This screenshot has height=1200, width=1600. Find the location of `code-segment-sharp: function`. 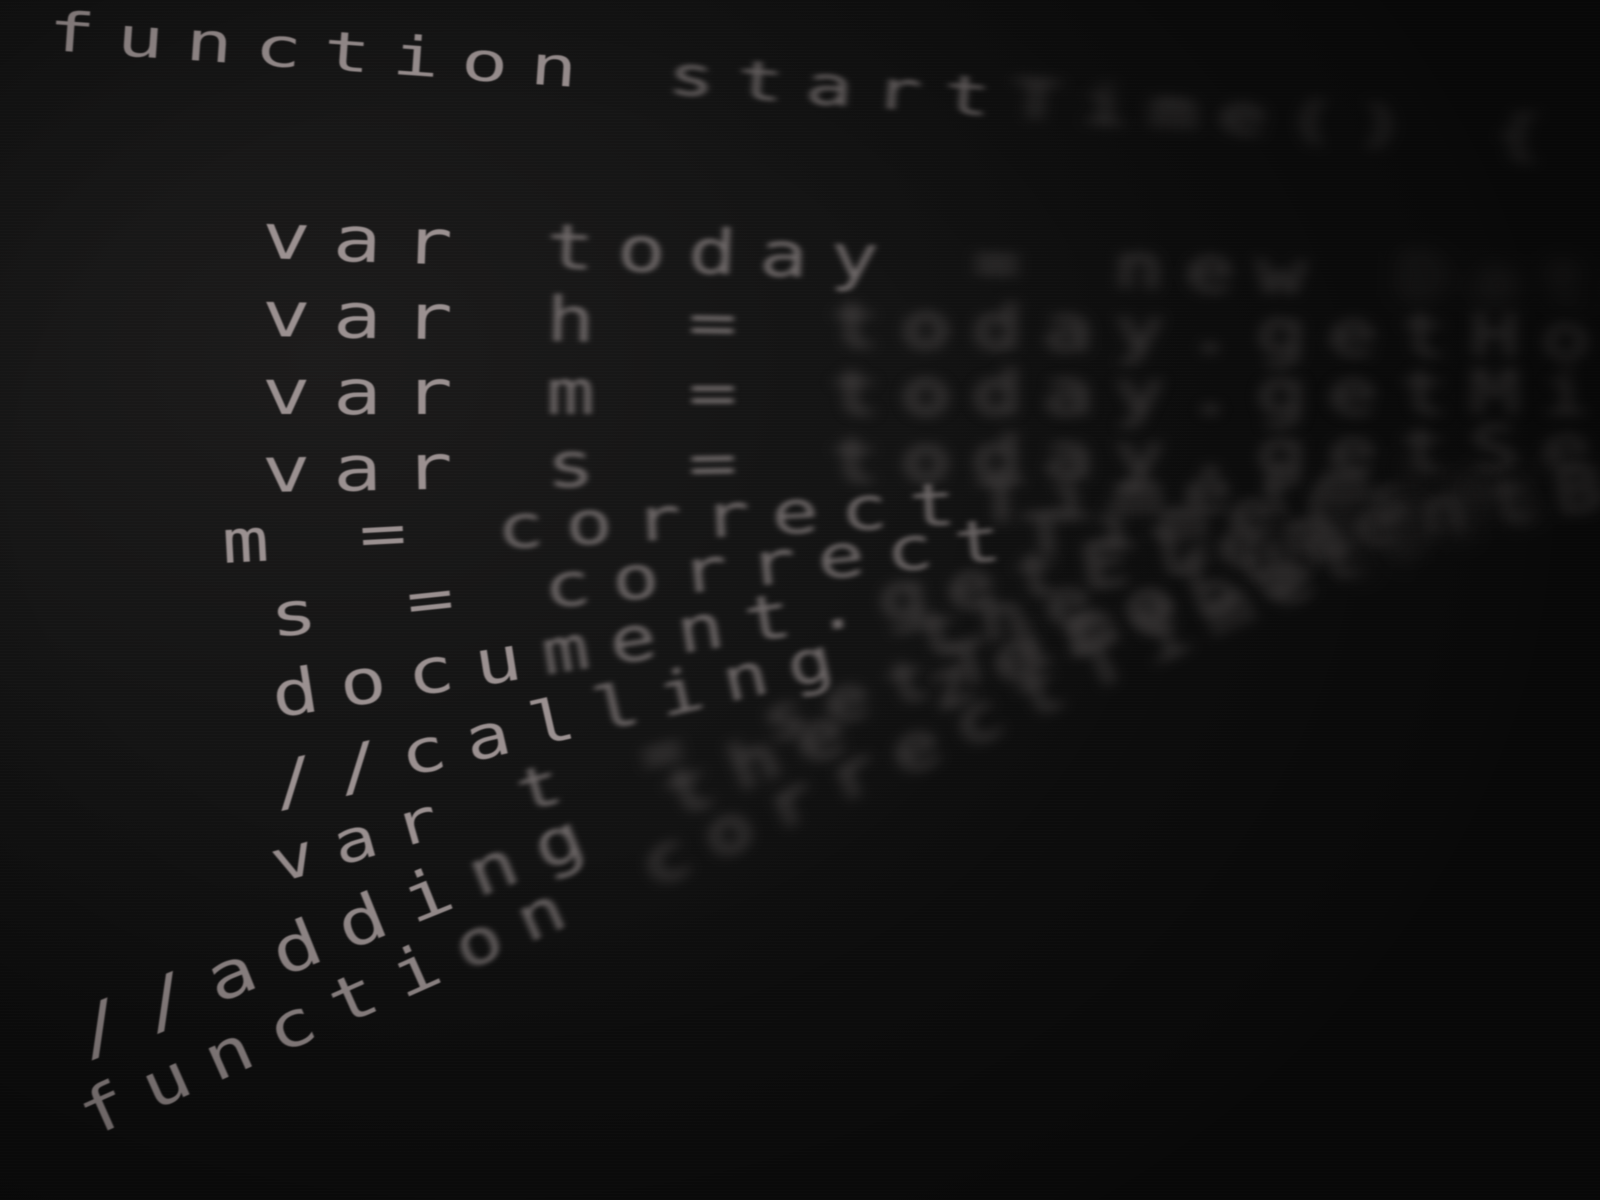

code-segment-sharp: function is located at coordinates (323, 51).